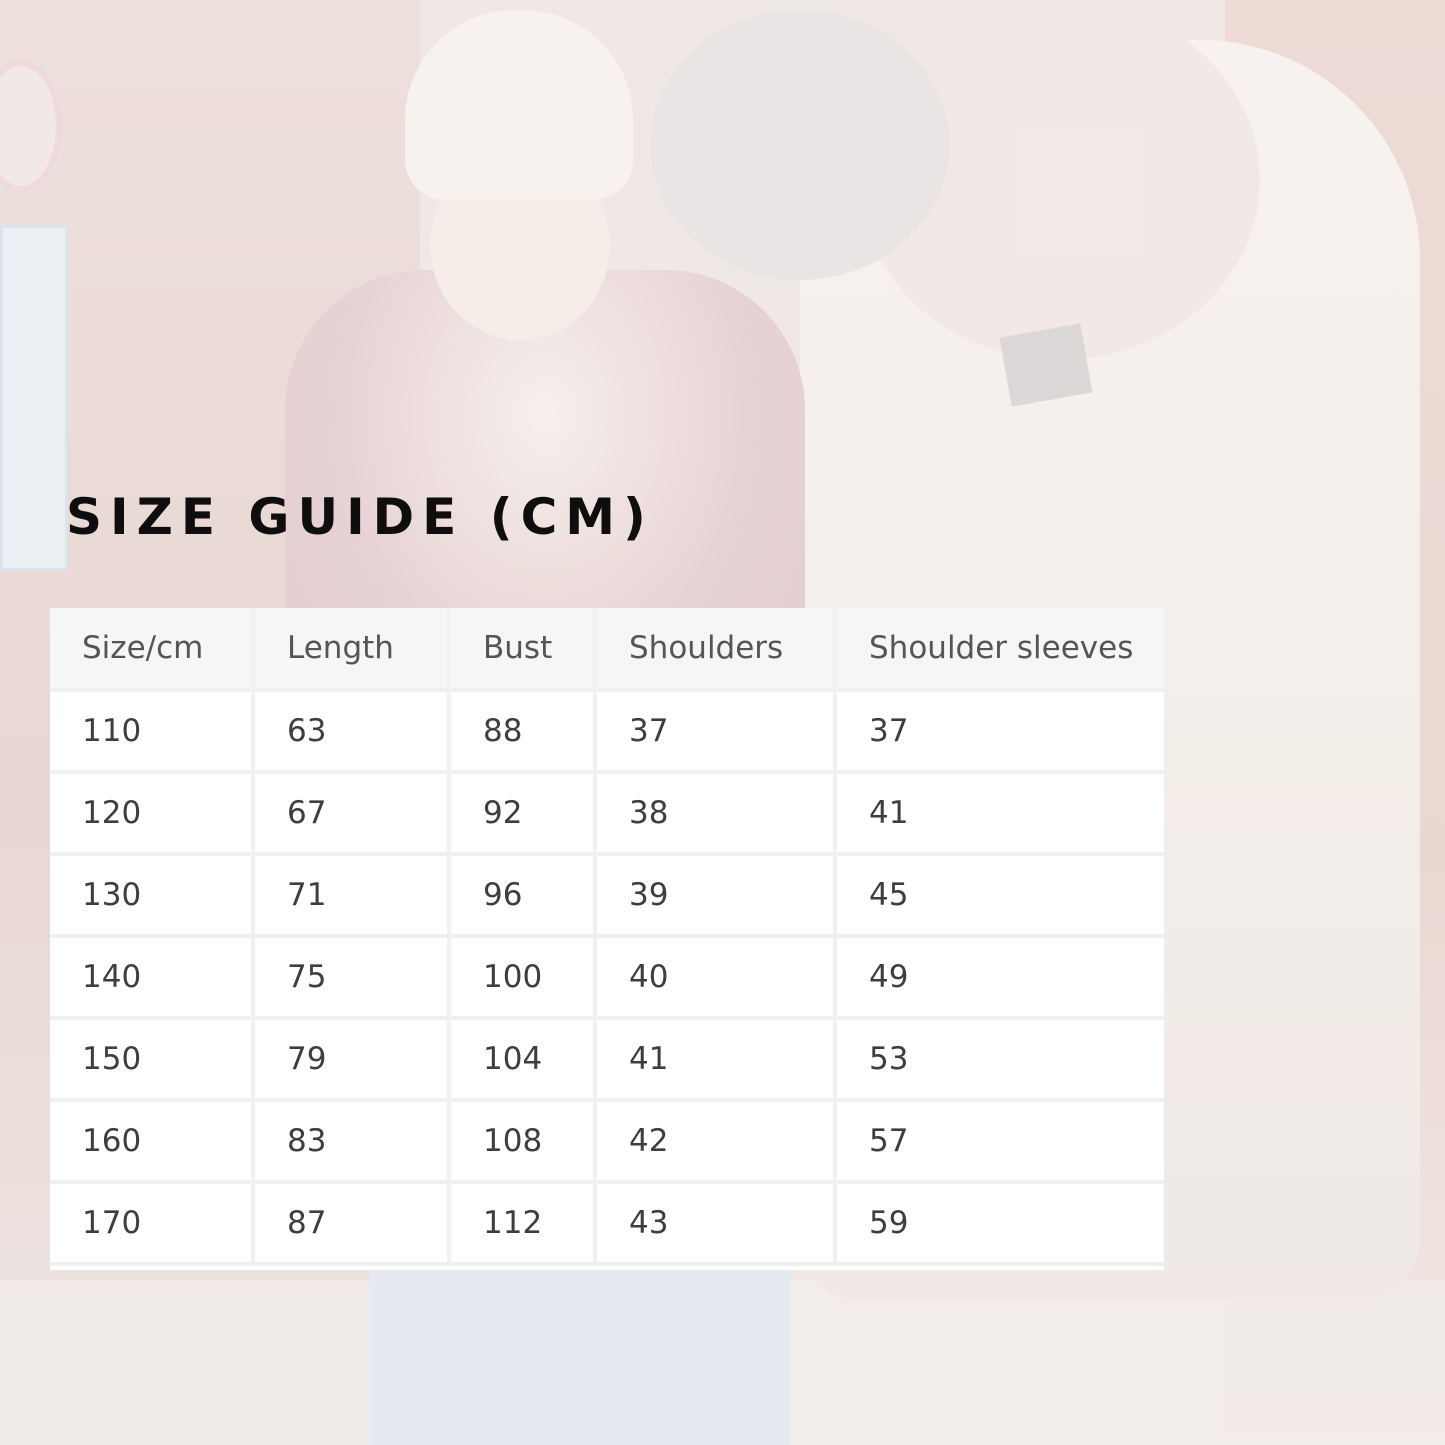 The height and width of the screenshot is (1445, 1445). What do you see at coordinates (1000, 897) in the screenshot?
I see `table-cell: 45` at bounding box center [1000, 897].